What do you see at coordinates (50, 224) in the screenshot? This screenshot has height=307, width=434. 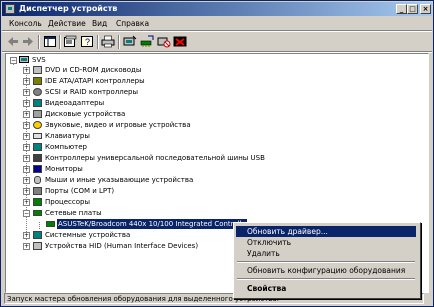 I see `network-card-icon` at bounding box center [50, 224].